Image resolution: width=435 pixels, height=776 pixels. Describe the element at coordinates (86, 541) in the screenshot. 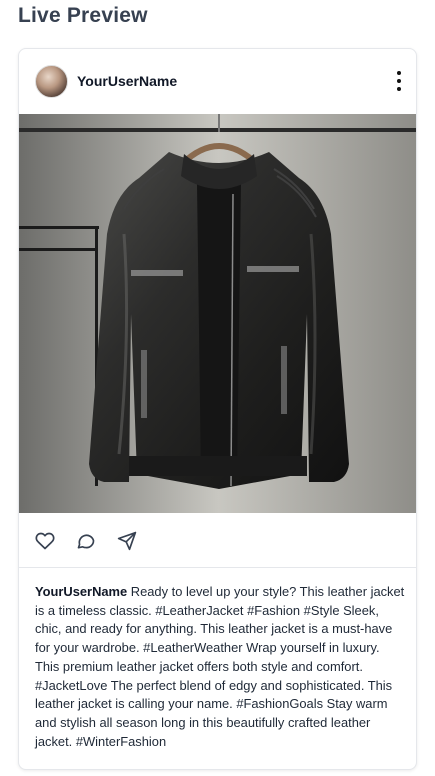

I see `comment-icon` at that location.